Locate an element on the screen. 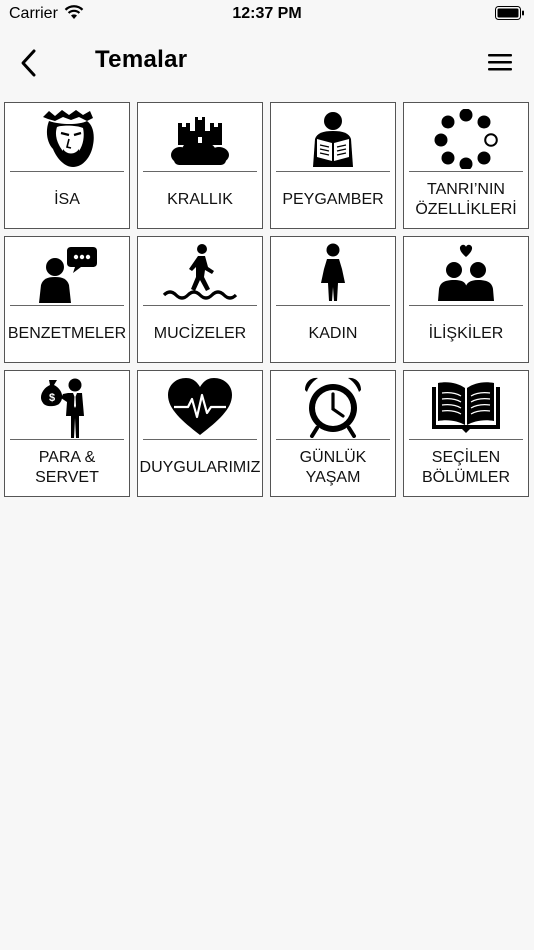 The image size is (534, 950). jesus-icon is located at coordinates (67, 139).